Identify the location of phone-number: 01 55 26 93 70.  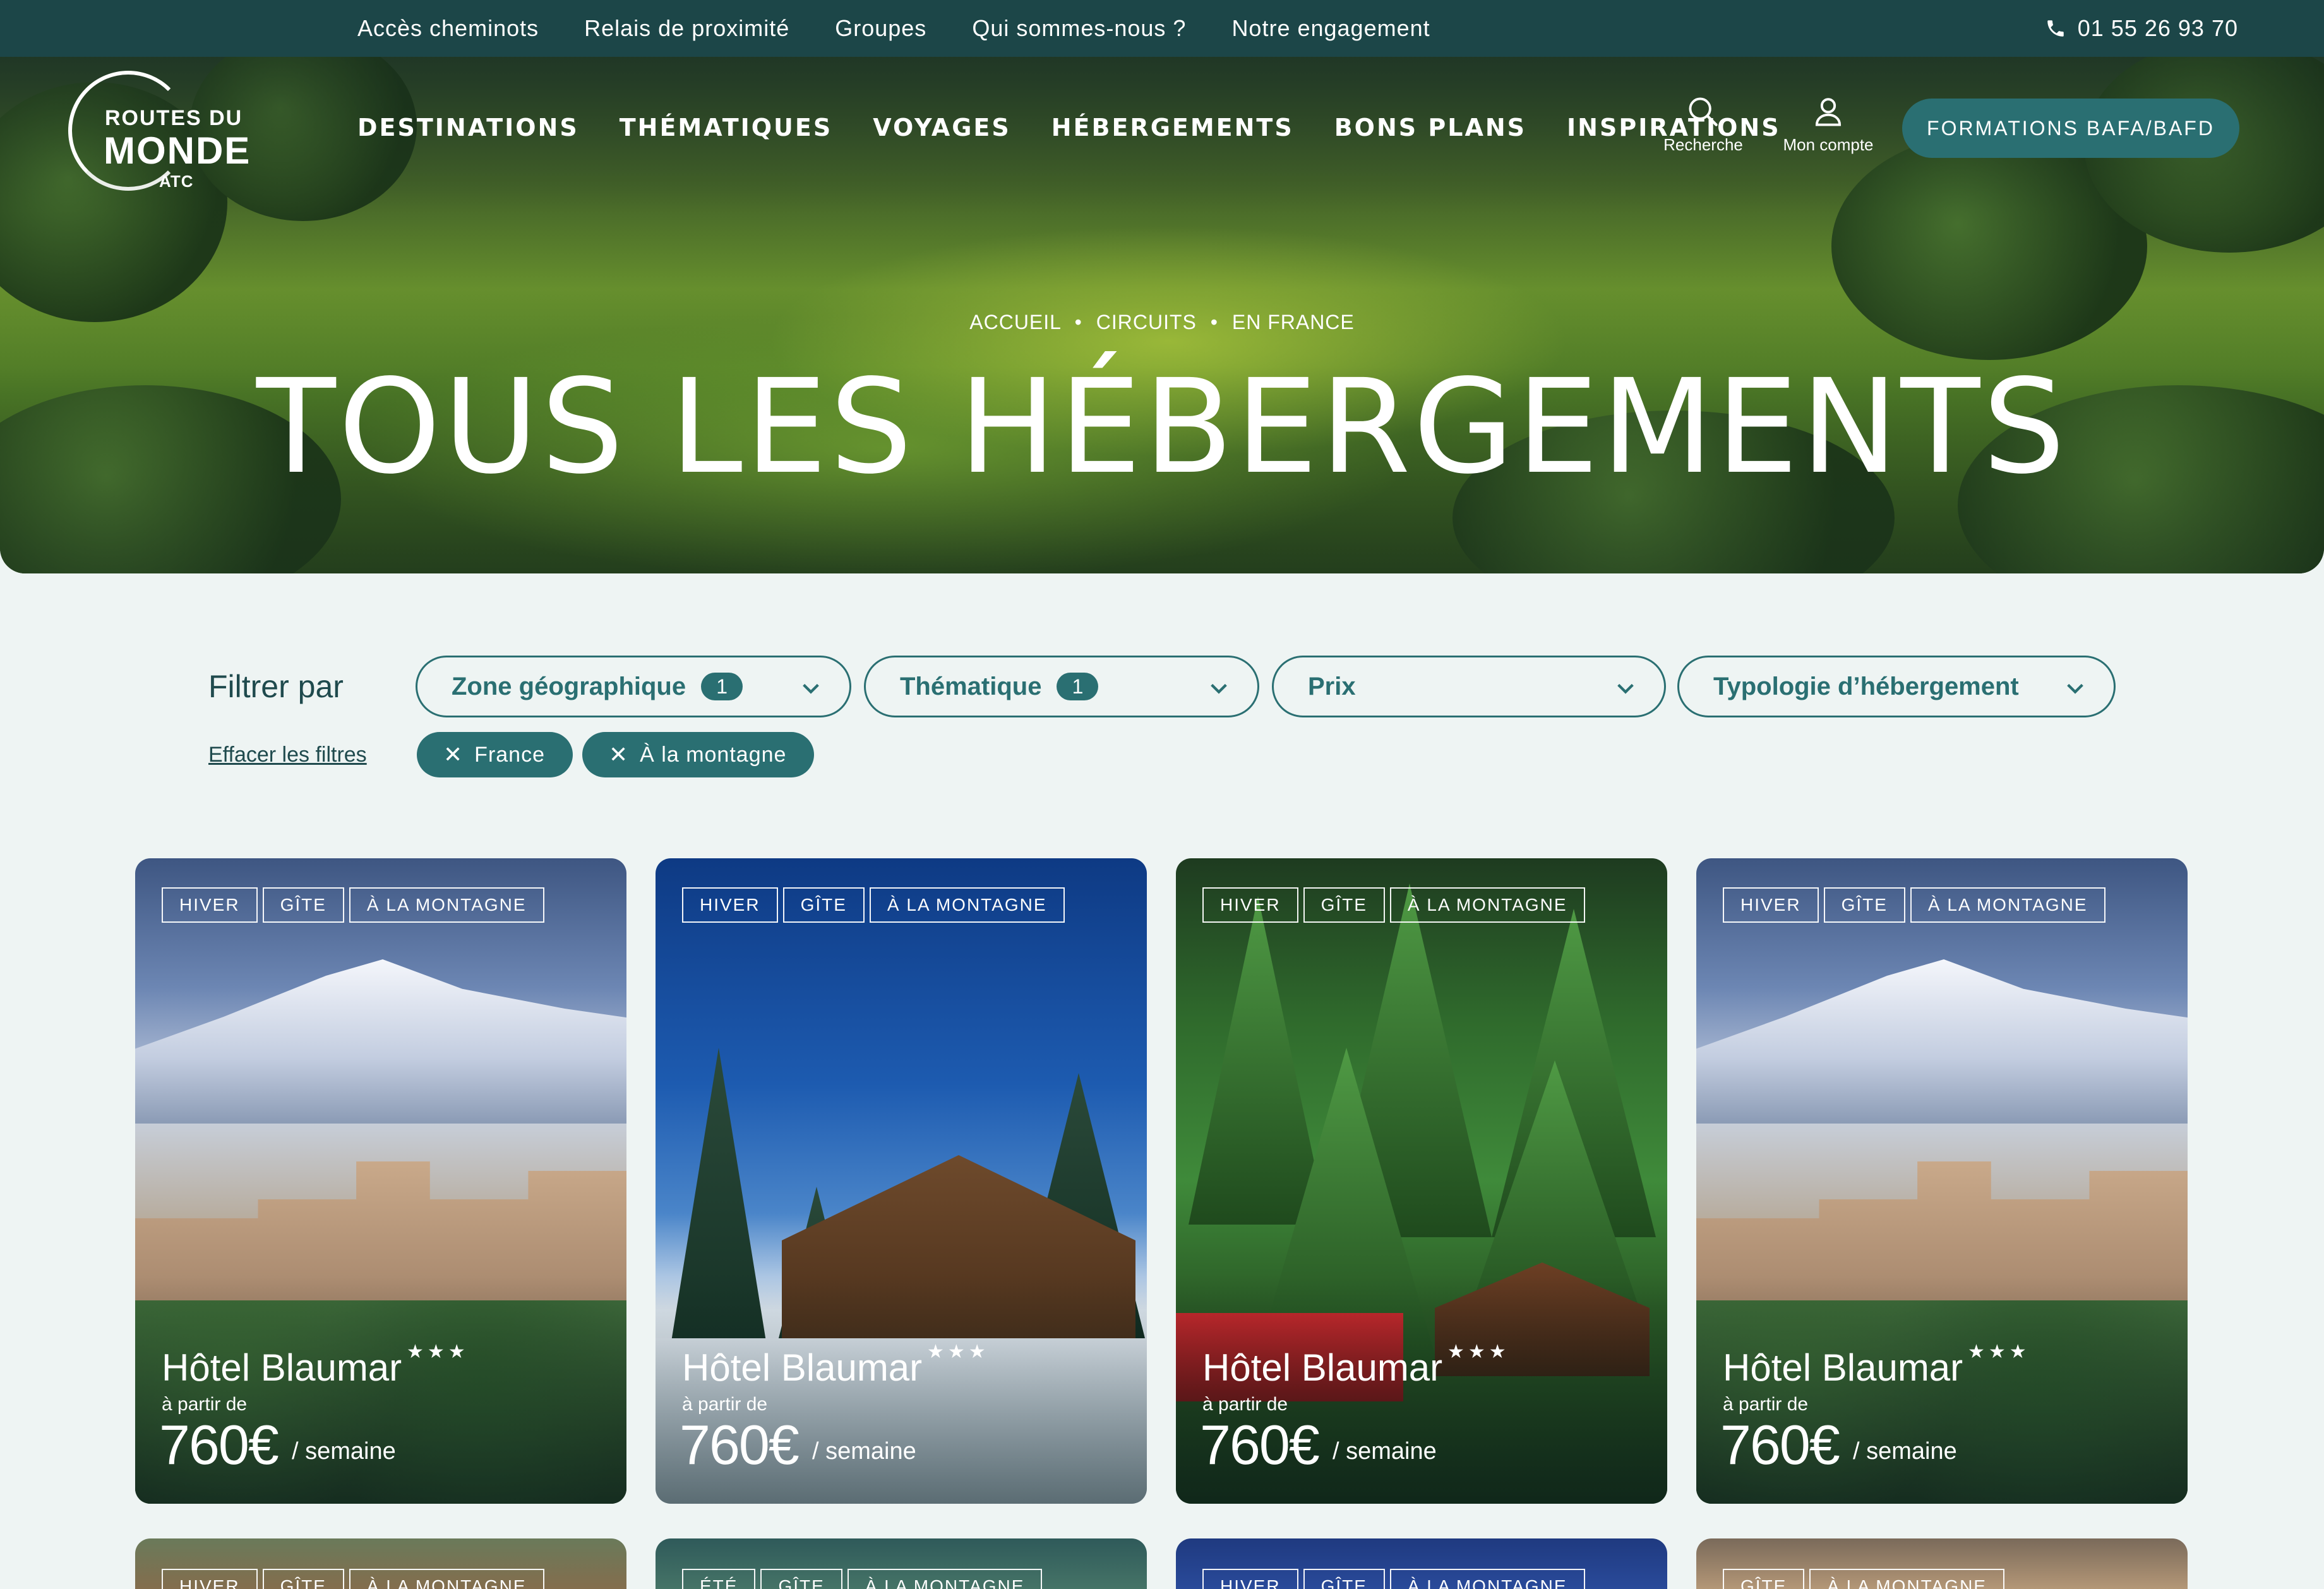
(2157, 28).